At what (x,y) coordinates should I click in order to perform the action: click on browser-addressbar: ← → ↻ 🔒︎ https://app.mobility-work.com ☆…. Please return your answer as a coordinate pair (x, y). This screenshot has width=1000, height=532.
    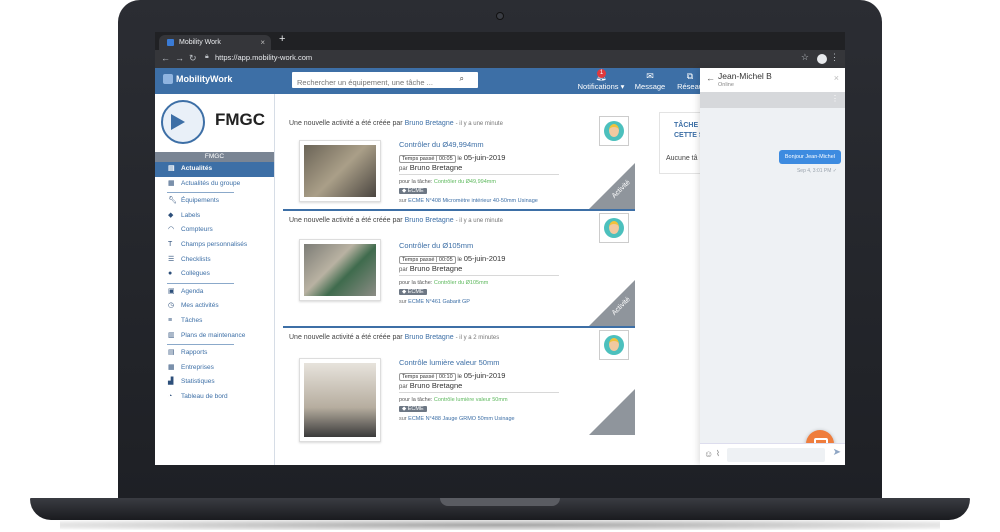
    Looking at the image, I should click on (500, 59).